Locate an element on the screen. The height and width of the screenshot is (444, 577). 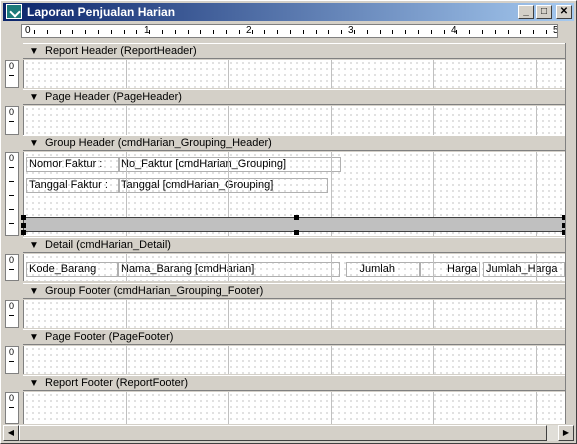
vertical-scrollbar is located at coordinates (570, 233).